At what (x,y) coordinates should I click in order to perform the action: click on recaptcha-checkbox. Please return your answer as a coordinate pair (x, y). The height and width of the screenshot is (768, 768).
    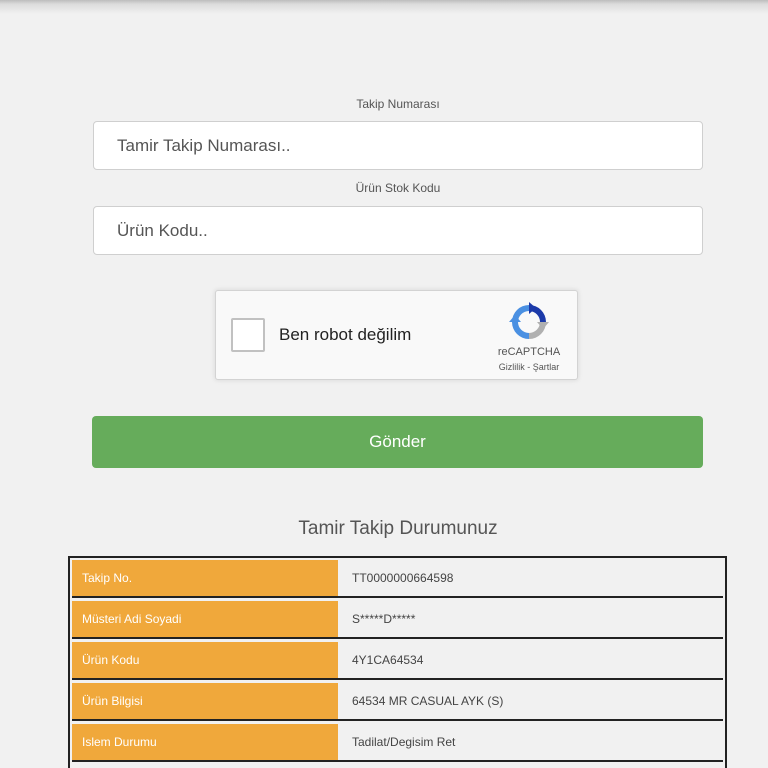
    Looking at the image, I should click on (248, 335).